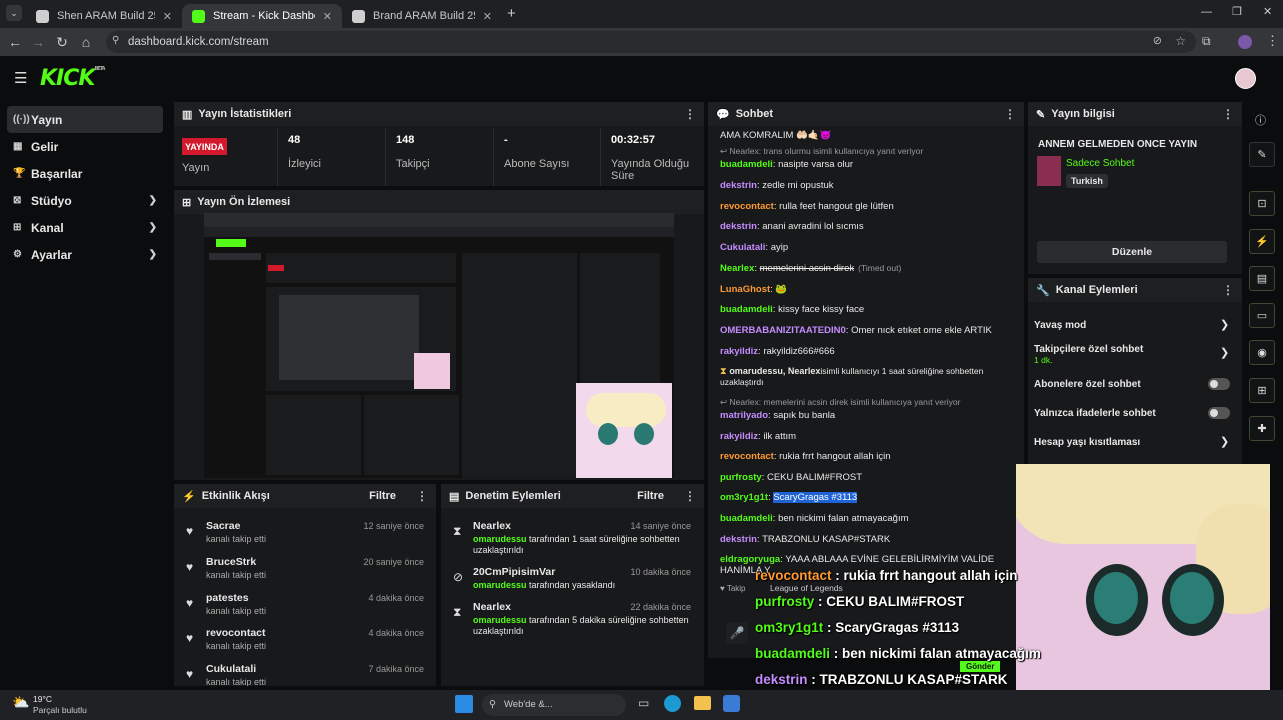  Describe the element at coordinates (1245, 78) in the screenshot. I see `user-avatar` at that location.